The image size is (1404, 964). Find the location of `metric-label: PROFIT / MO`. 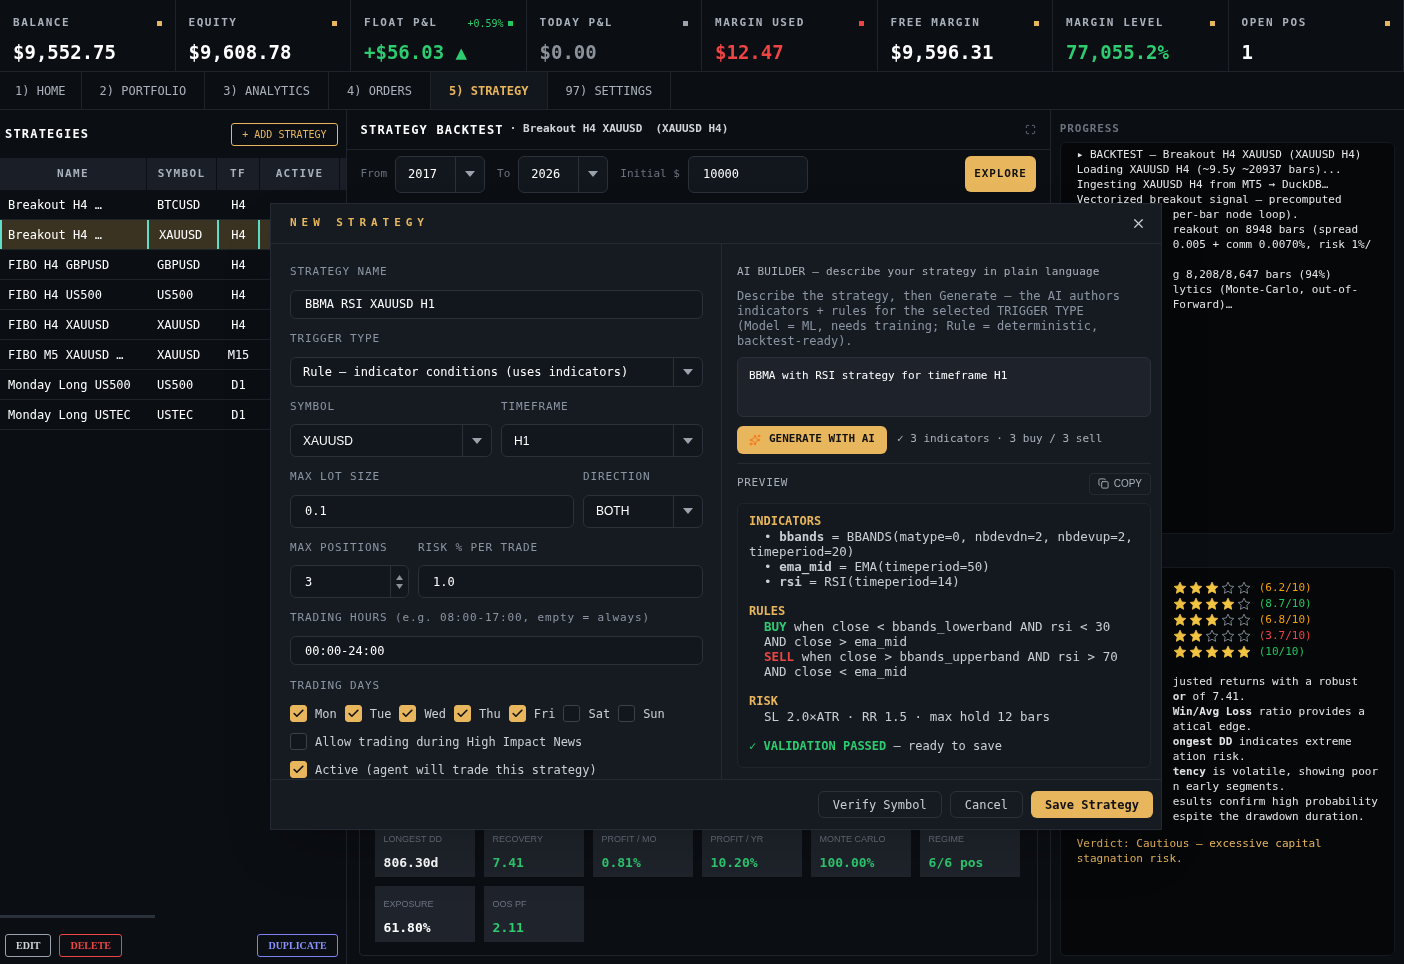

metric-label: PROFIT / MO is located at coordinates (629, 839).